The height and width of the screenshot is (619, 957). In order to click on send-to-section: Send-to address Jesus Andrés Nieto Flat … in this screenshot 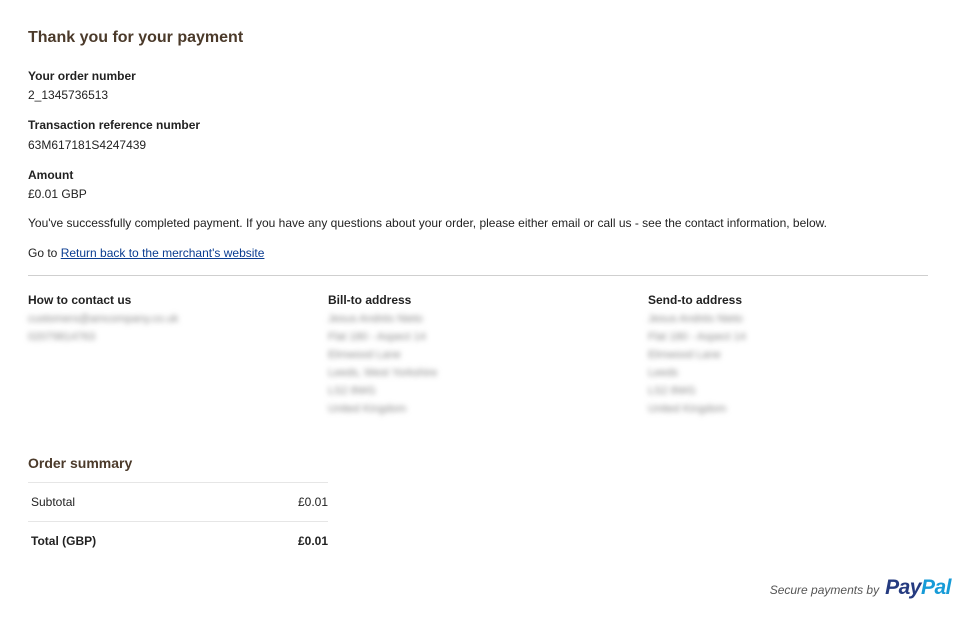, I will do `click(697, 355)`.